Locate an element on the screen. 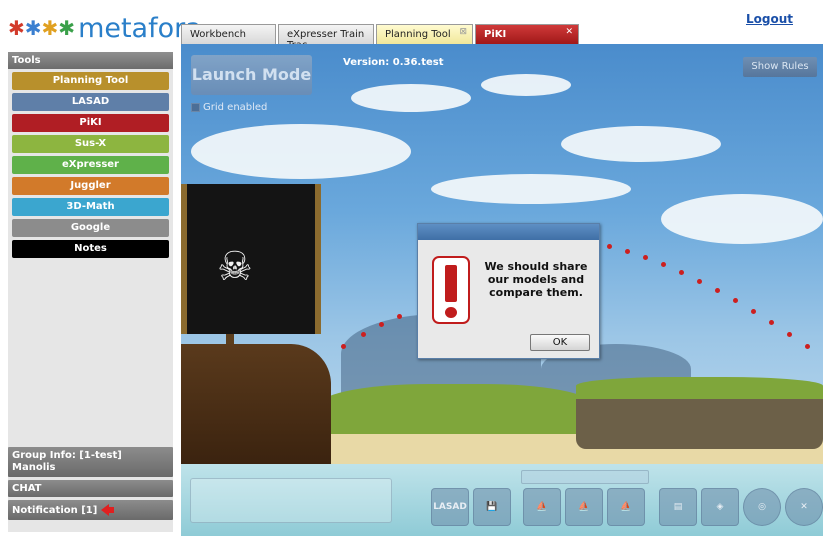  layer-button: ◈ is located at coordinates (720, 507).